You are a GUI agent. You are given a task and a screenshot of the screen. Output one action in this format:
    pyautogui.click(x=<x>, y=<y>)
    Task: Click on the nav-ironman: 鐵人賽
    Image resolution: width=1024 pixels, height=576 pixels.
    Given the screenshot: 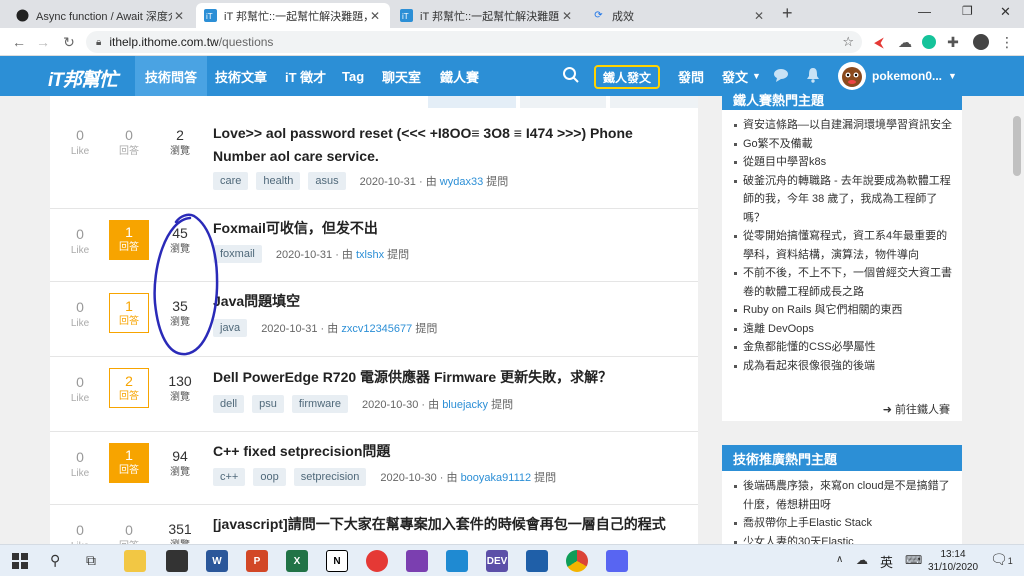 What is the action you would take?
    pyautogui.click(x=459, y=76)
    